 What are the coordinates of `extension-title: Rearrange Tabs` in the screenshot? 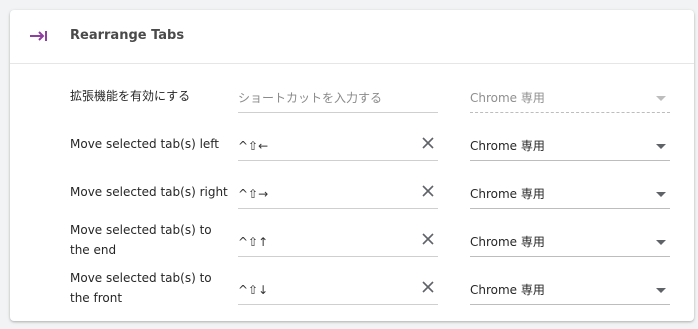 It's located at (127, 35).